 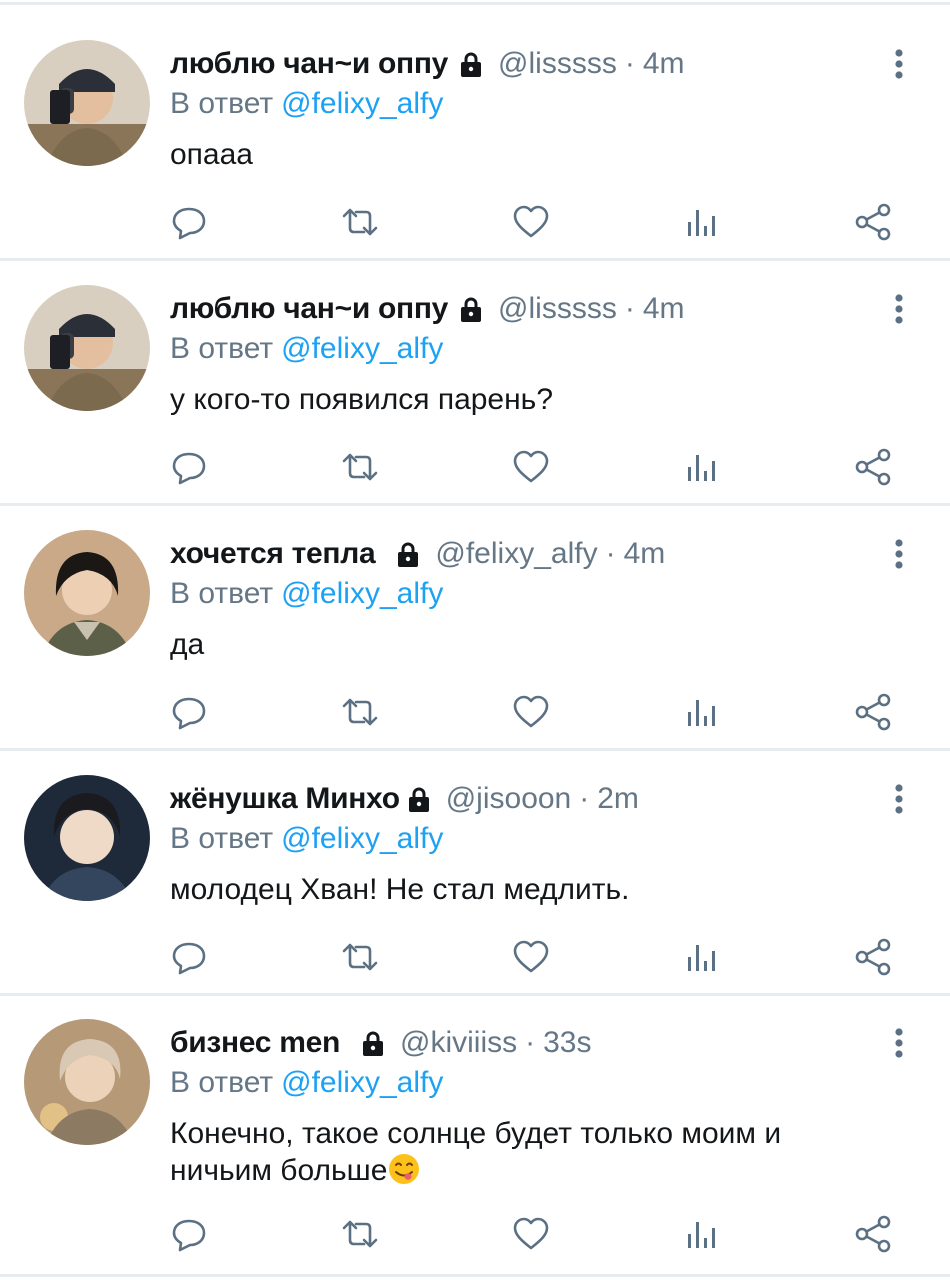 What do you see at coordinates (187, 644) in the screenshot?
I see `tweet-text-content: да` at bounding box center [187, 644].